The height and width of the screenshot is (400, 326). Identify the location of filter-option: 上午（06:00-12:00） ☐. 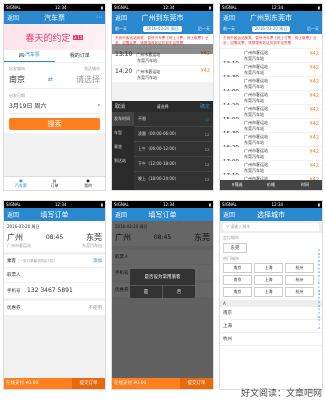
(173, 149).